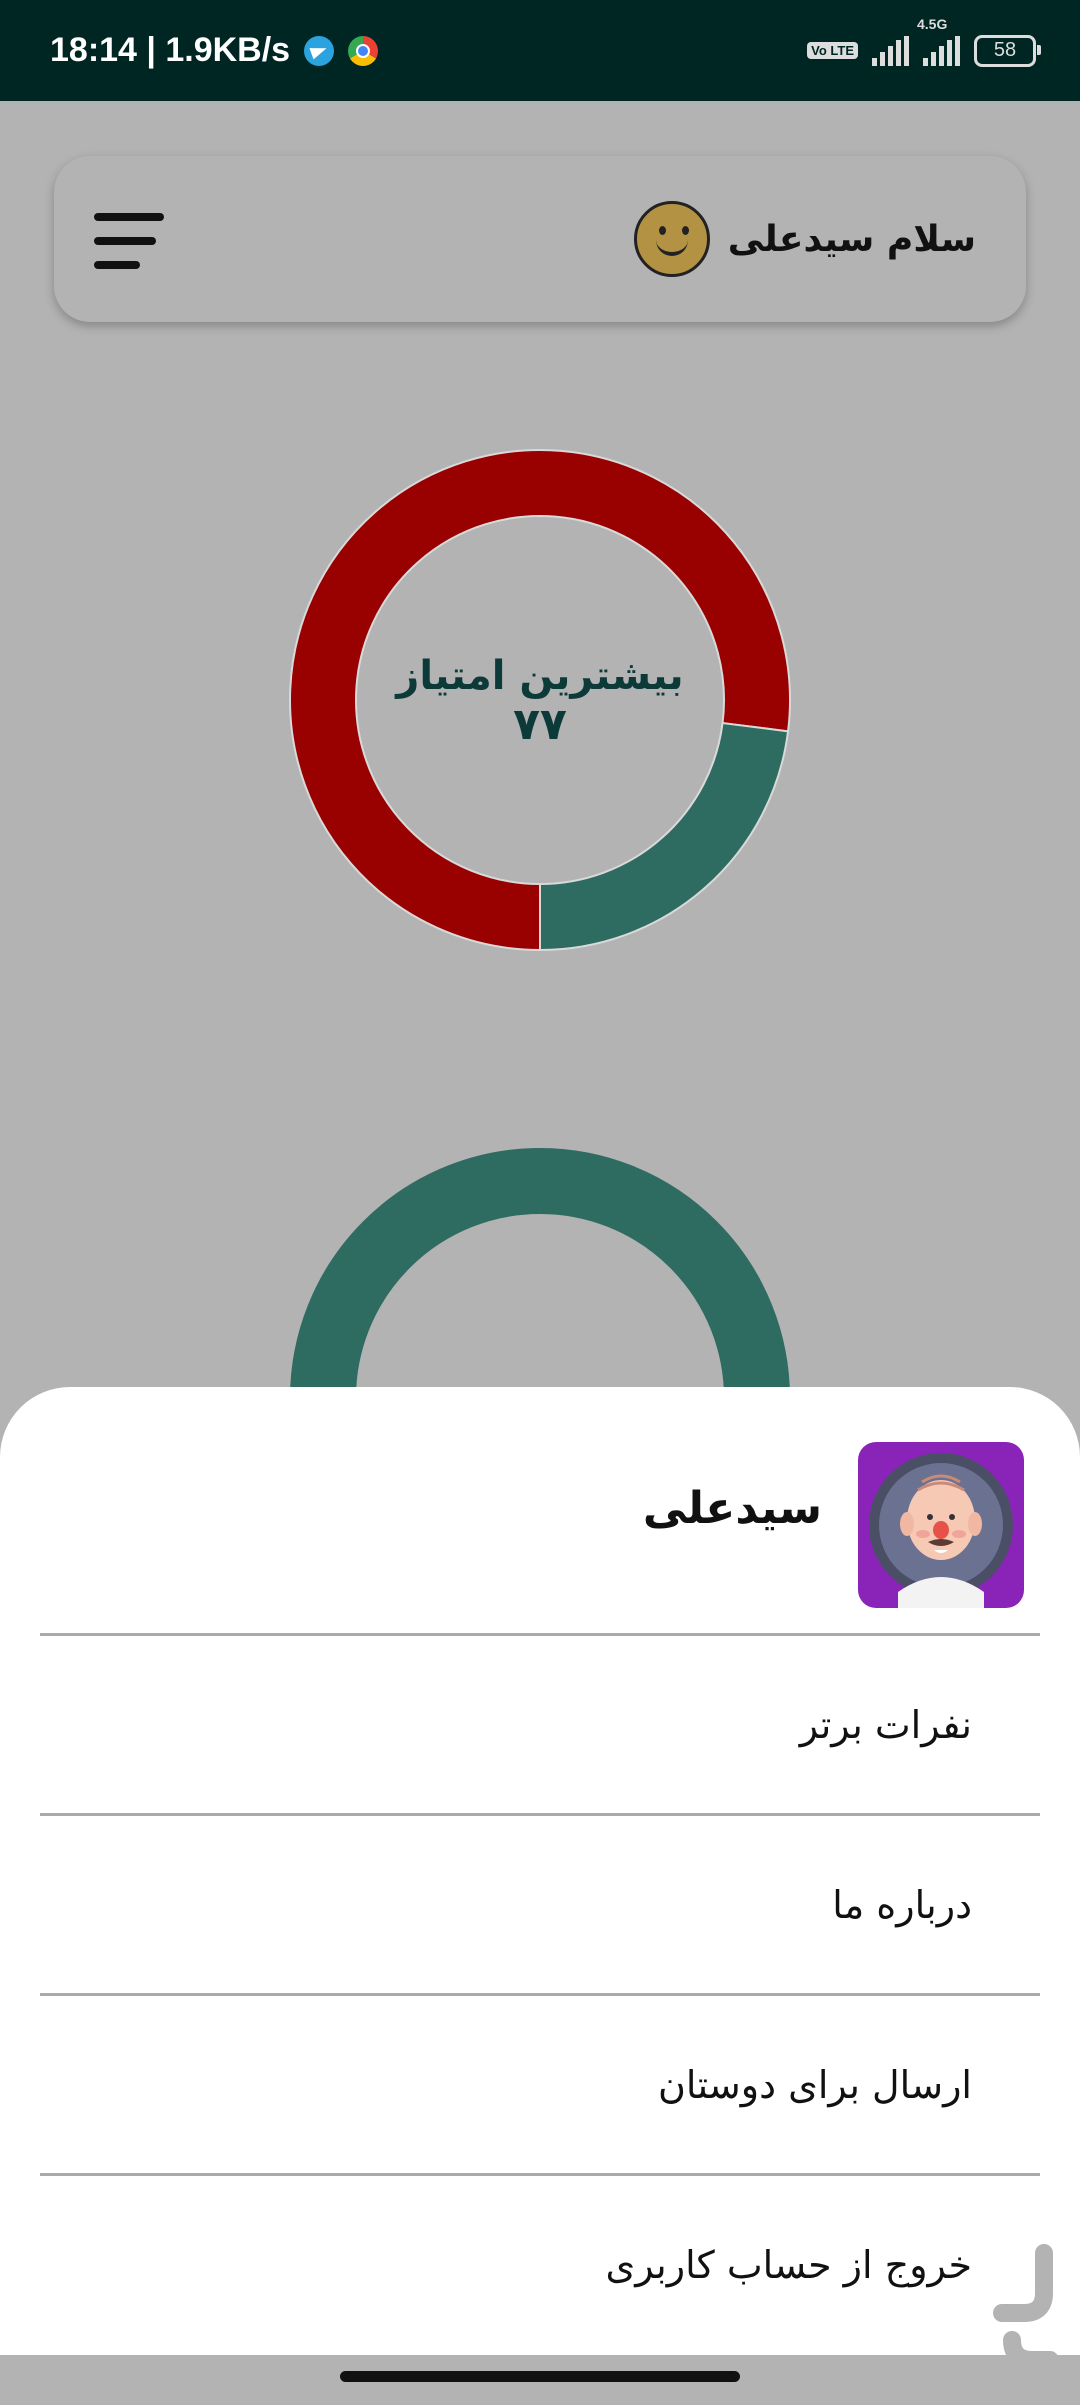  What do you see at coordinates (170, 50) in the screenshot?
I see `status-time: 18:14 | 1.9KB/s` at bounding box center [170, 50].